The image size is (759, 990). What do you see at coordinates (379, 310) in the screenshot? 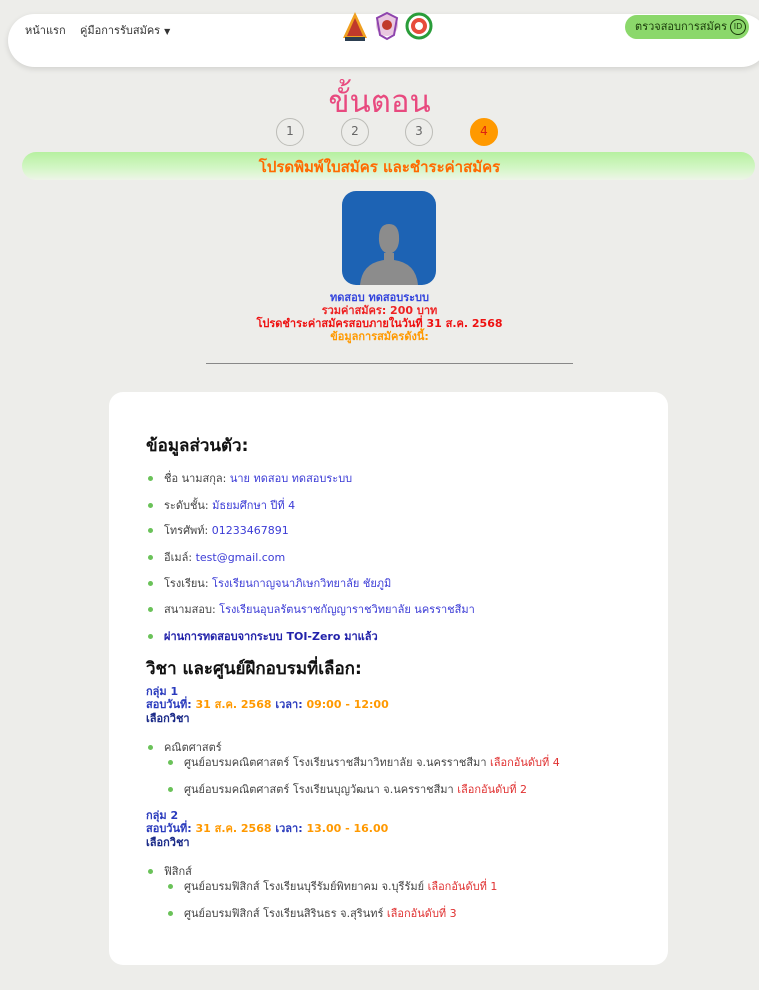
I see `fee-total: รวมค่าสมัคร: 200 บาท` at bounding box center [379, 310].